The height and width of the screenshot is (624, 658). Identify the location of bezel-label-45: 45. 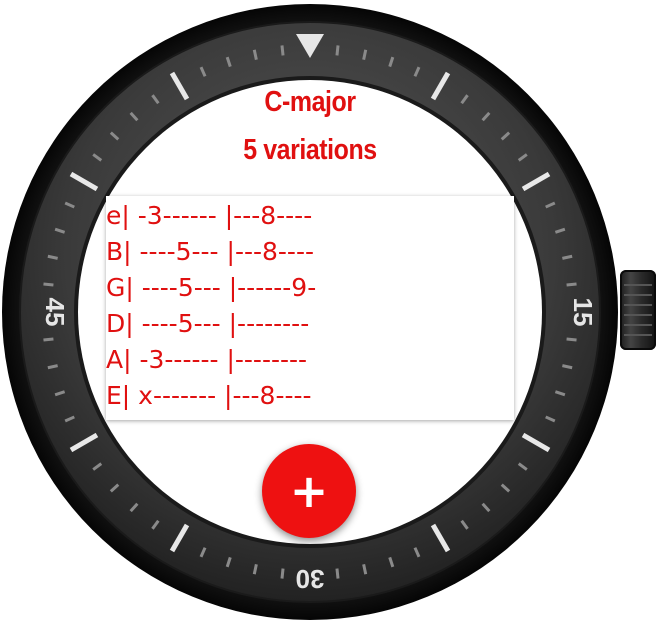
(55, 312).